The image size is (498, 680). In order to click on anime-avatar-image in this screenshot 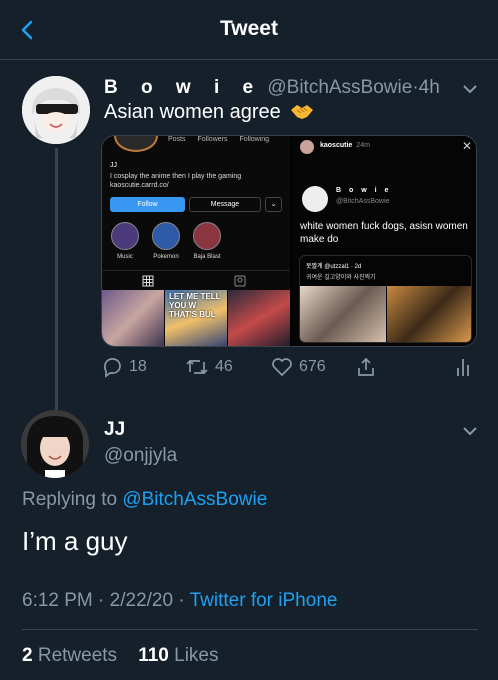, I will do `click(56, 110)`.